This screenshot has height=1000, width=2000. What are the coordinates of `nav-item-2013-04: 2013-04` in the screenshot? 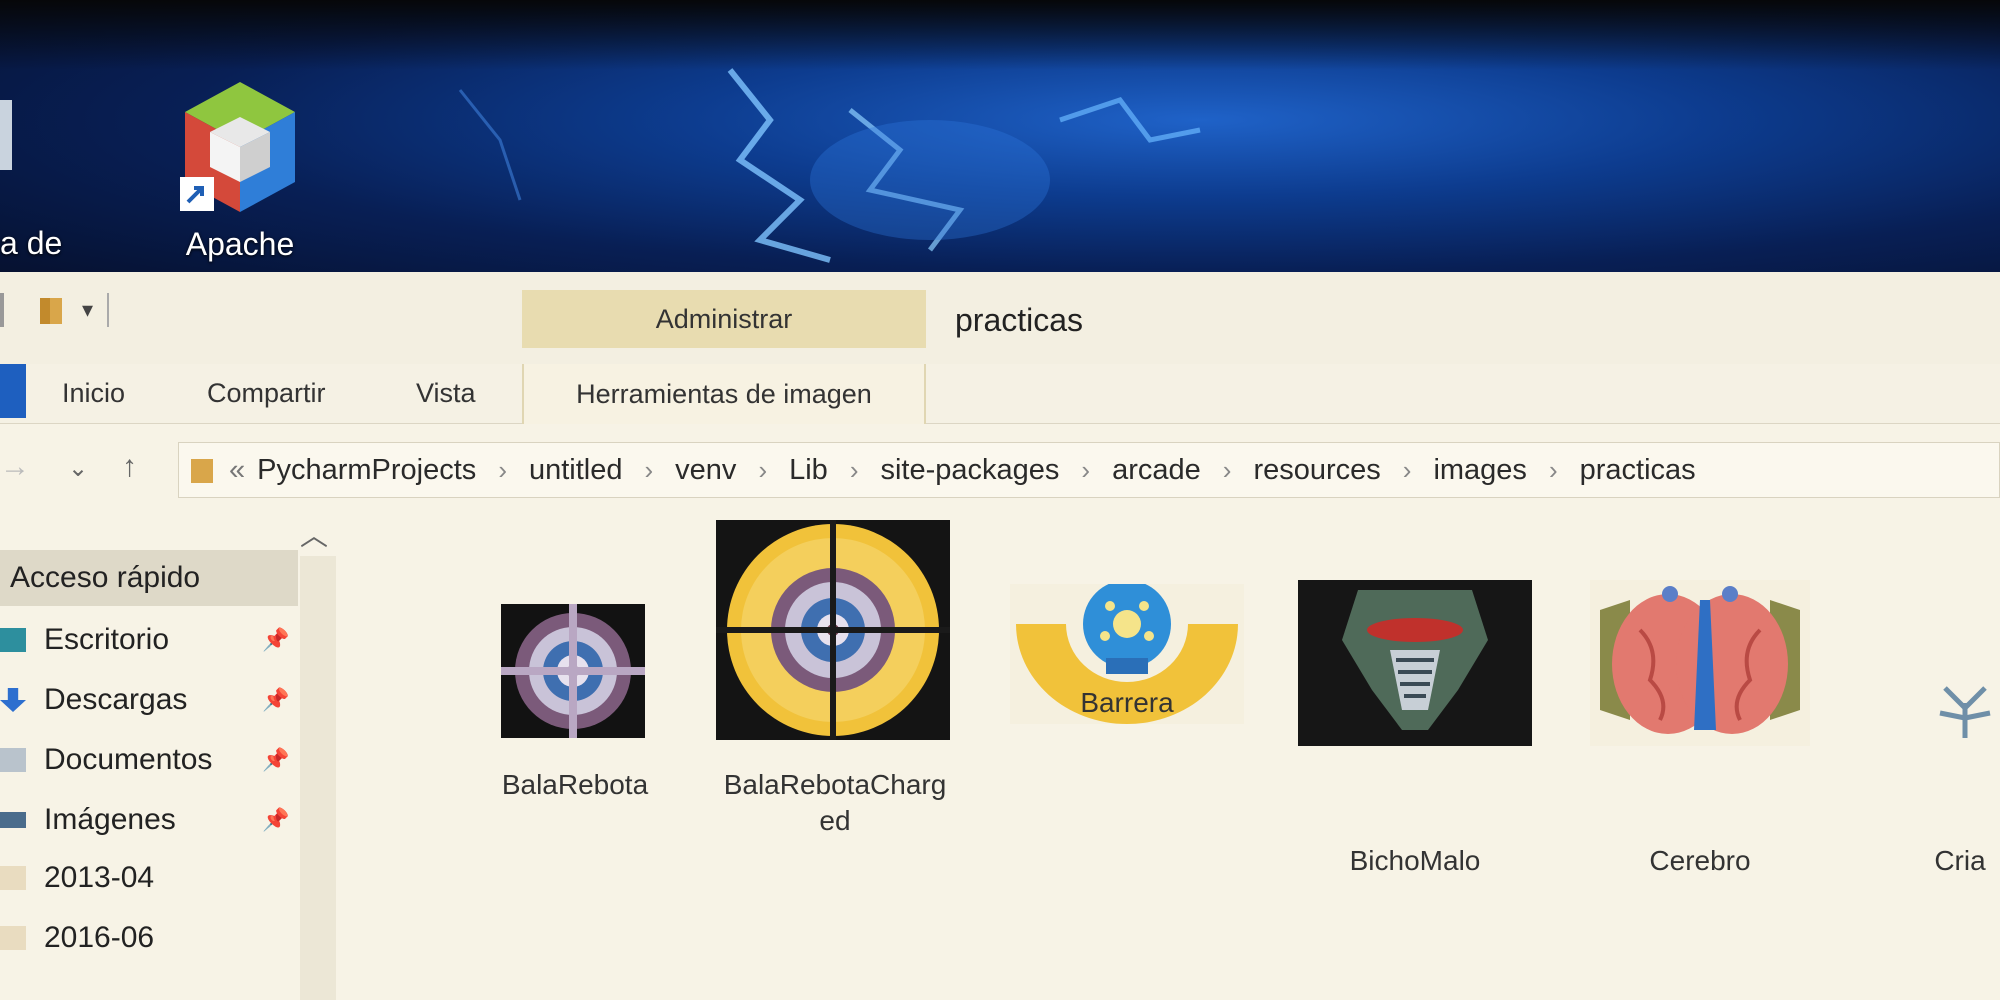 It's located at (77, 878).